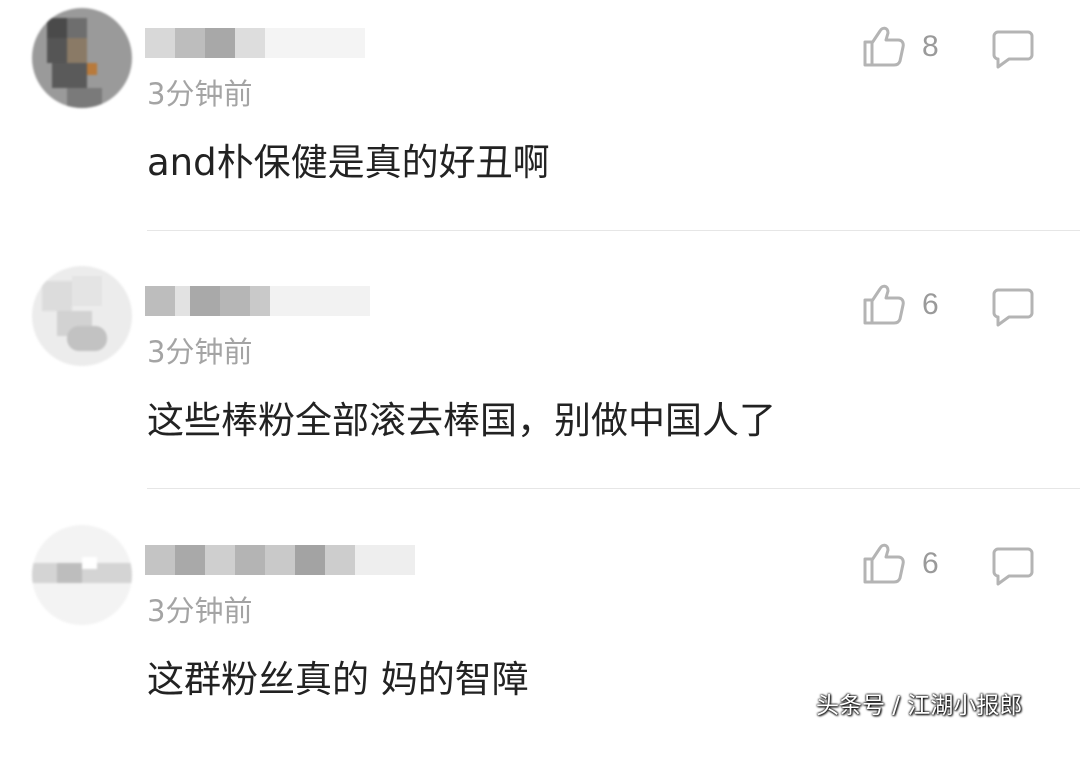  Describe the element at coordinates (348, 162) in the screenshot. I see `comment-text: and朴保健是真的好丑啊` at that location.